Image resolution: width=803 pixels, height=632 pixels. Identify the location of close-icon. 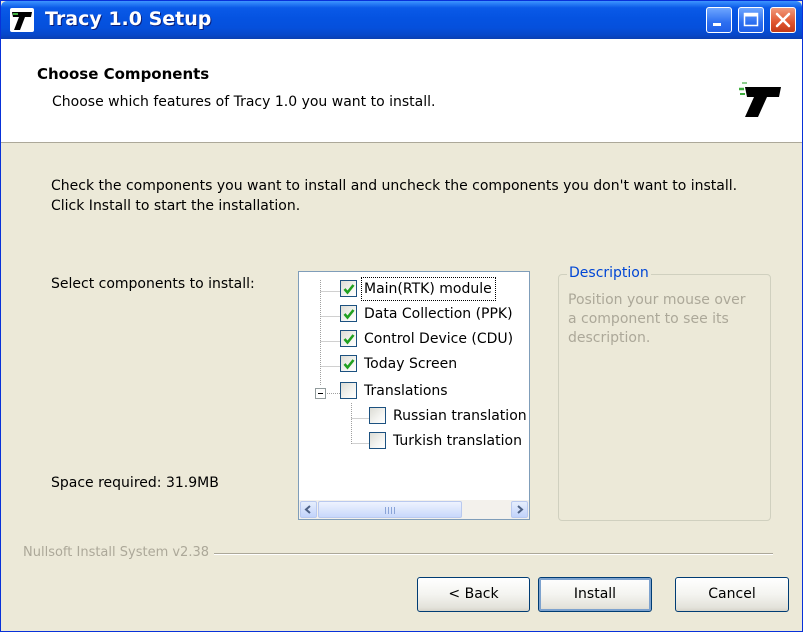
(783, 20).